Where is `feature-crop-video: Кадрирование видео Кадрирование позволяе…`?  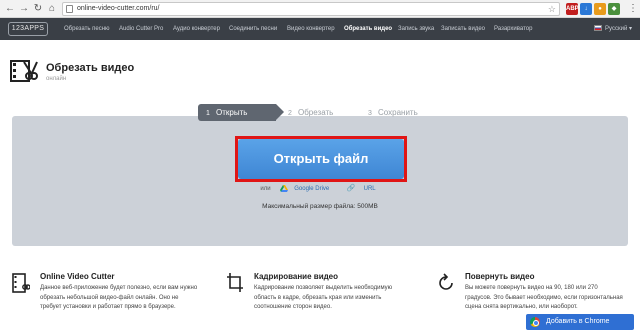
feature-crop-video: Кадрирование видео Кадрирование позволяе… is located at coordinates (321, 298).